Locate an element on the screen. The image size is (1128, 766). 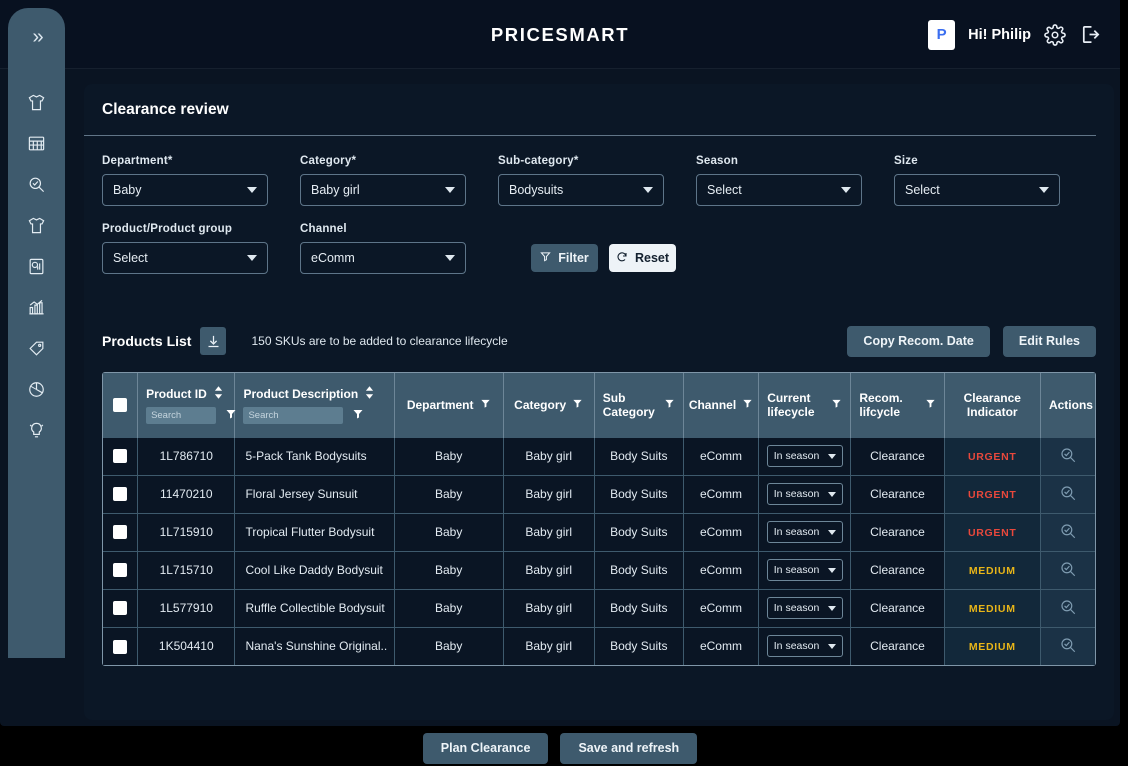
save-and-refresh-button: Save and refresh is located at coordinates (629, 748).